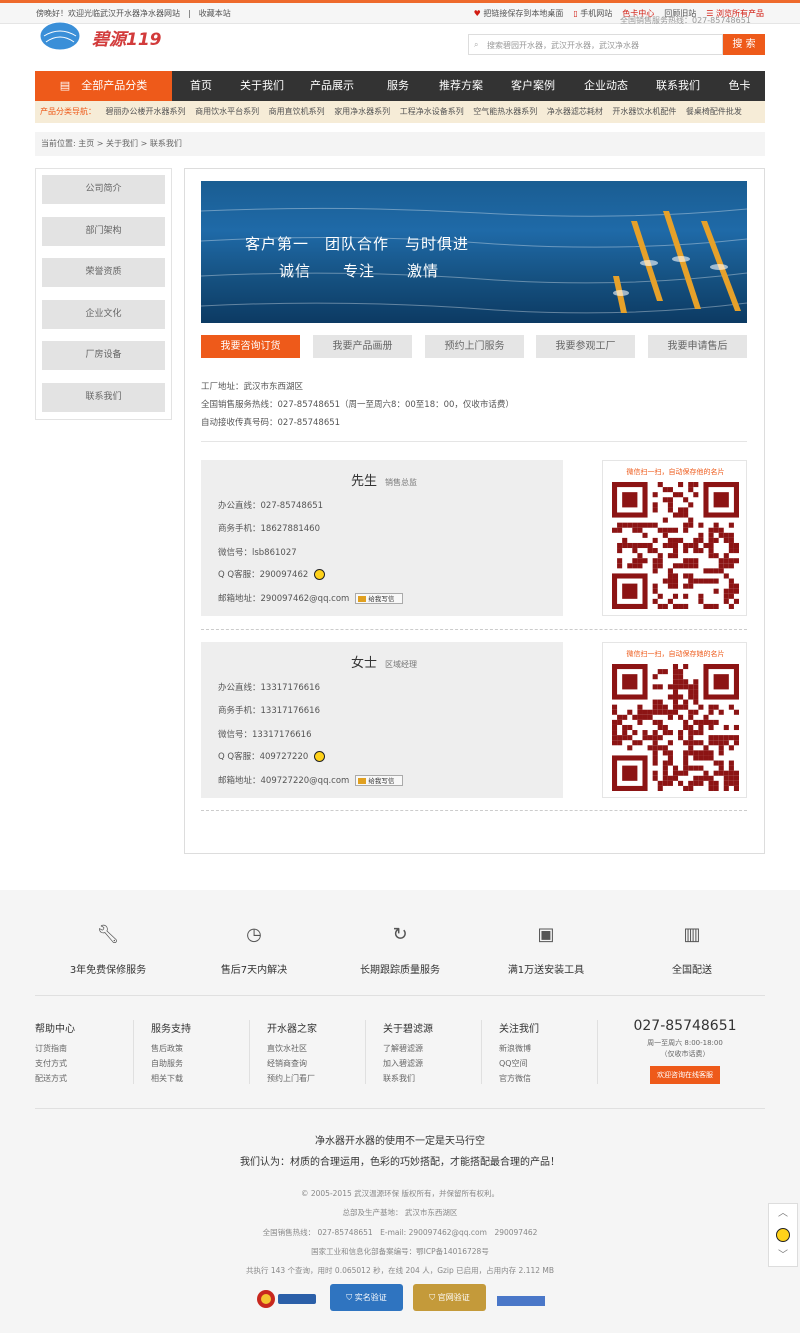 The image size is (800, 1333). Describe the element at coordinates (519, 13) in the screenshot. I see `save-desktop-link: ♥ 把链接保存到本地桌面` at that location.